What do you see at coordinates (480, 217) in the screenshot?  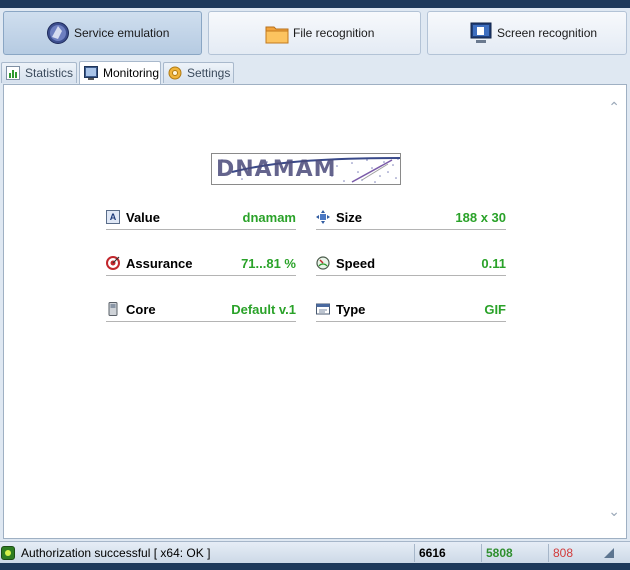 I see `size-value: 188 x 30` at bounding box center [480, 217].